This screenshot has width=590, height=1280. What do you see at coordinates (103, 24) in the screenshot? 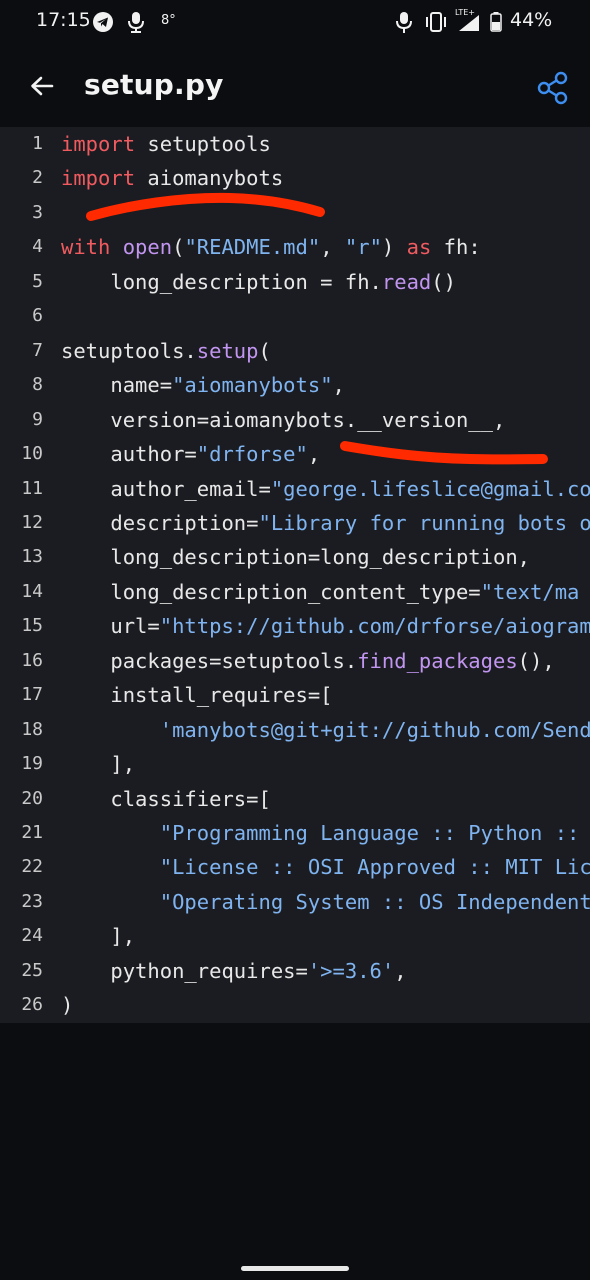
I see `telegram-icon` at bounding box center [103, 24].